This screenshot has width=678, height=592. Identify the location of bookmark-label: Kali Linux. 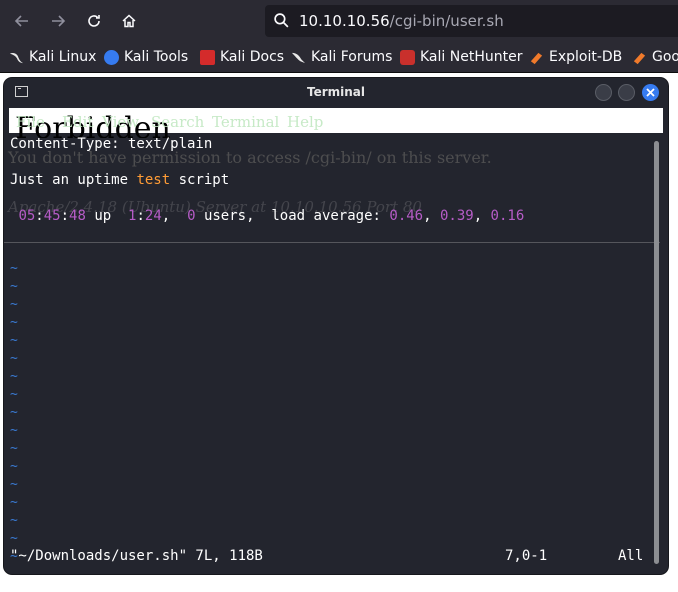
(63, 57).